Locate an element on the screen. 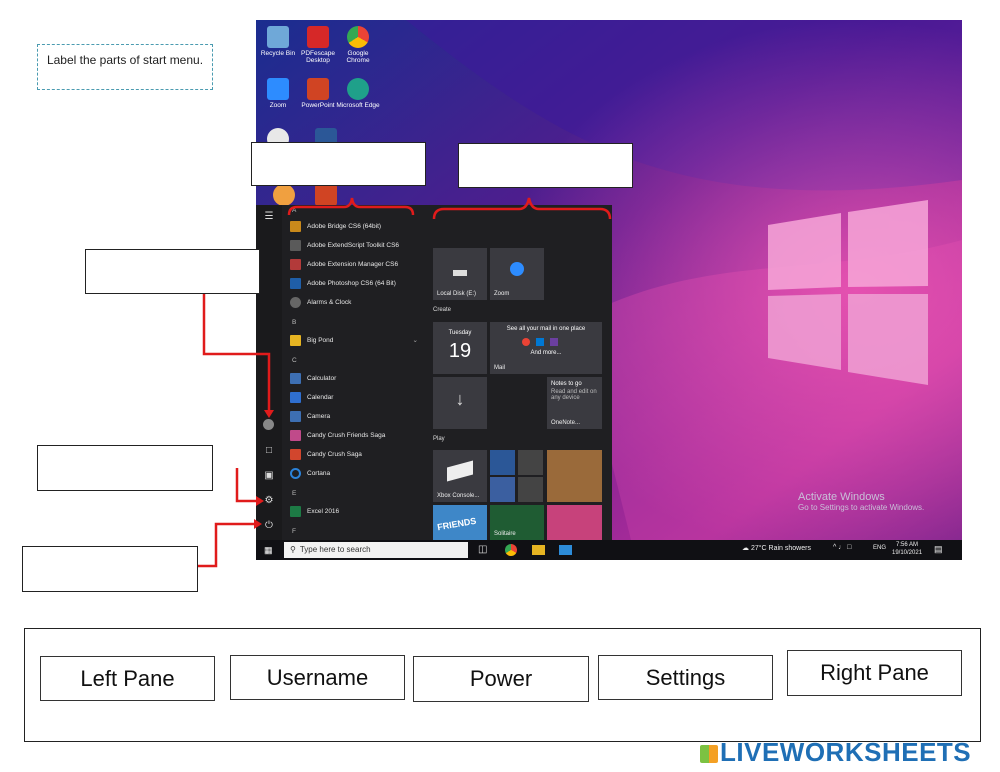 The image size is (1000, 772). app-item: Adobe Extension Manager CS6 is located at coordinates (344, 265).